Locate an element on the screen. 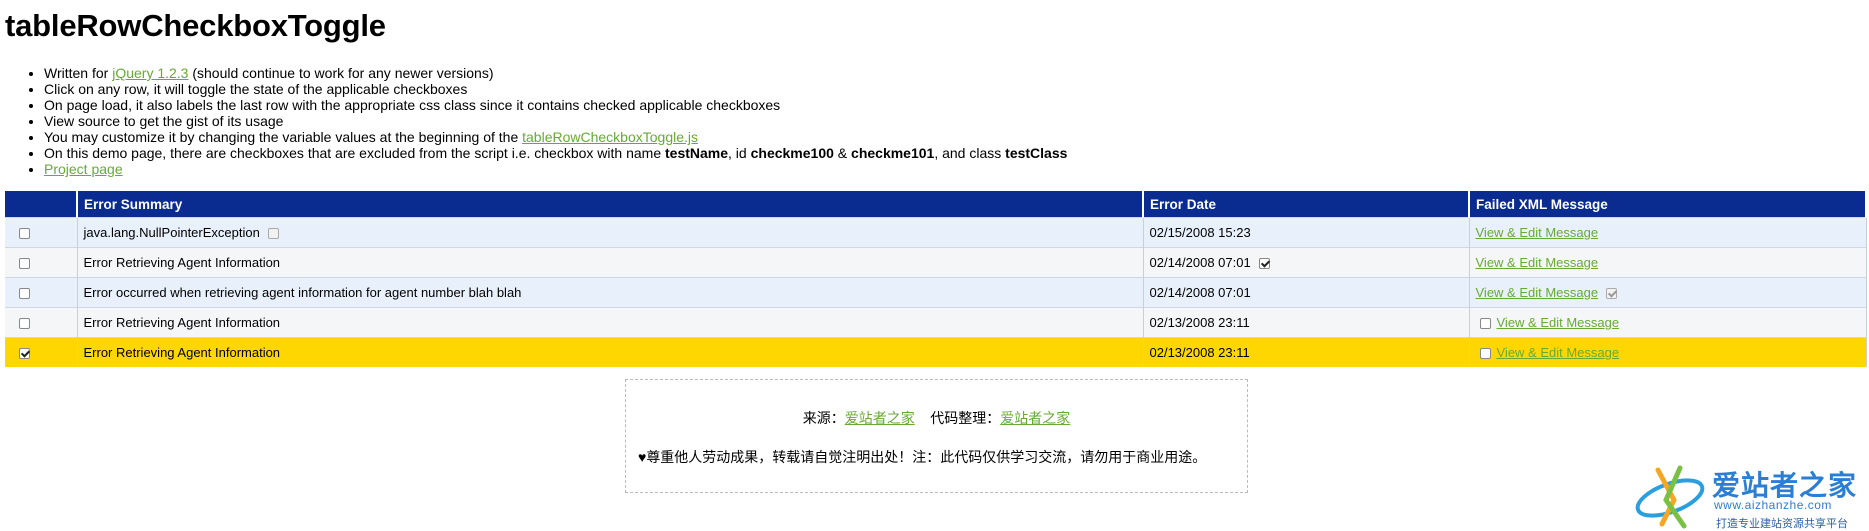 The image size is (1869, 531). project-page-link: Project page is located at coordinates (83, 169).